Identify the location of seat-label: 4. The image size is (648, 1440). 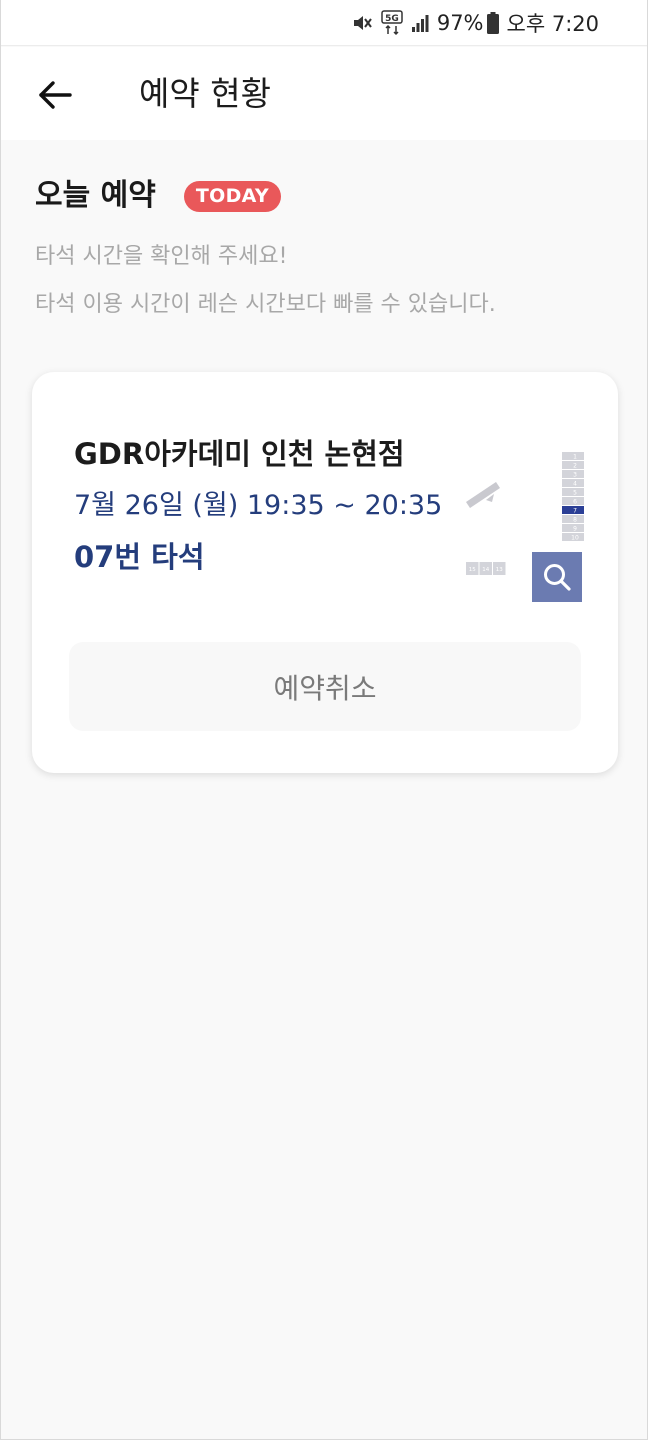
(575, 484).